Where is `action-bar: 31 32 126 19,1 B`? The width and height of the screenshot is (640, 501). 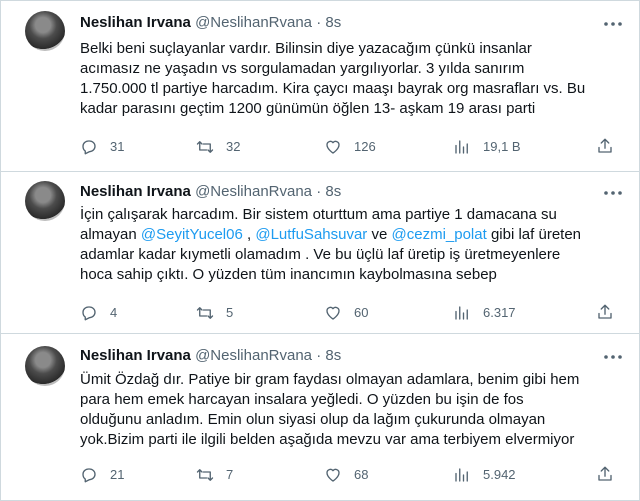
action-bar: 31 32 126 19,1 B is located at coordinates (350, 147).